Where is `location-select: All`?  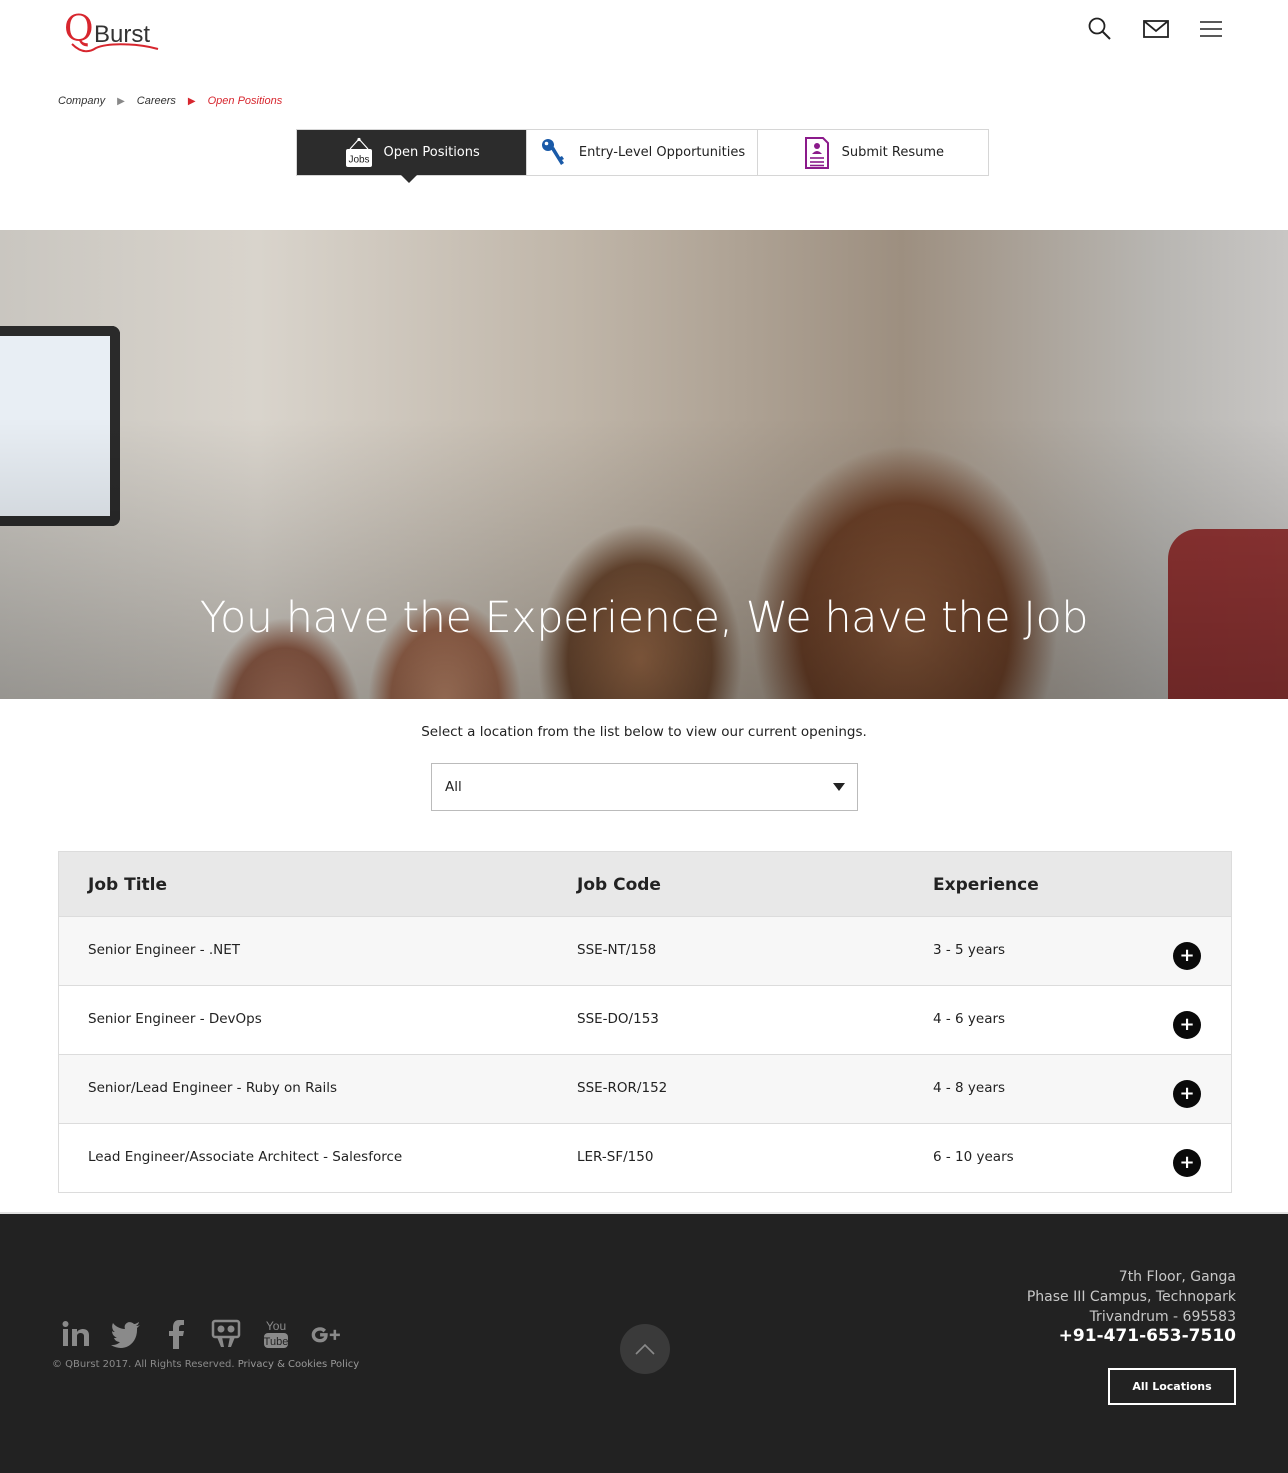
location-select: All is located at coordinates (644, 787).